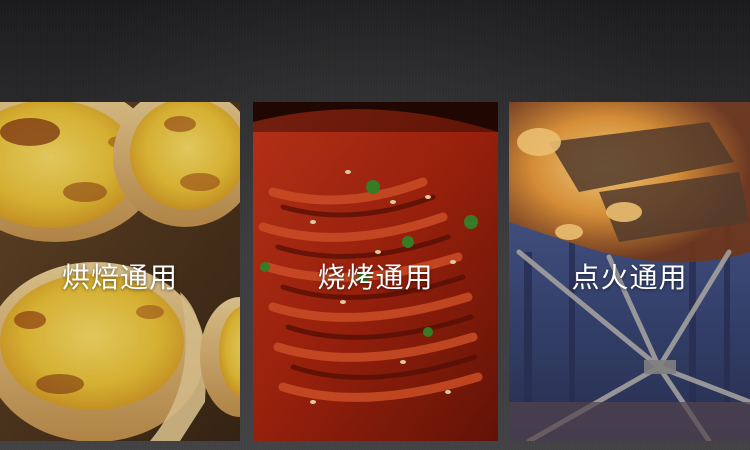 The height and width of the screenshot is (450, 750). What do you see at coordinates (629, 277) in the screenshot?
I see `panel-label-fire: 点火通用` at bounding box center [629, 277].